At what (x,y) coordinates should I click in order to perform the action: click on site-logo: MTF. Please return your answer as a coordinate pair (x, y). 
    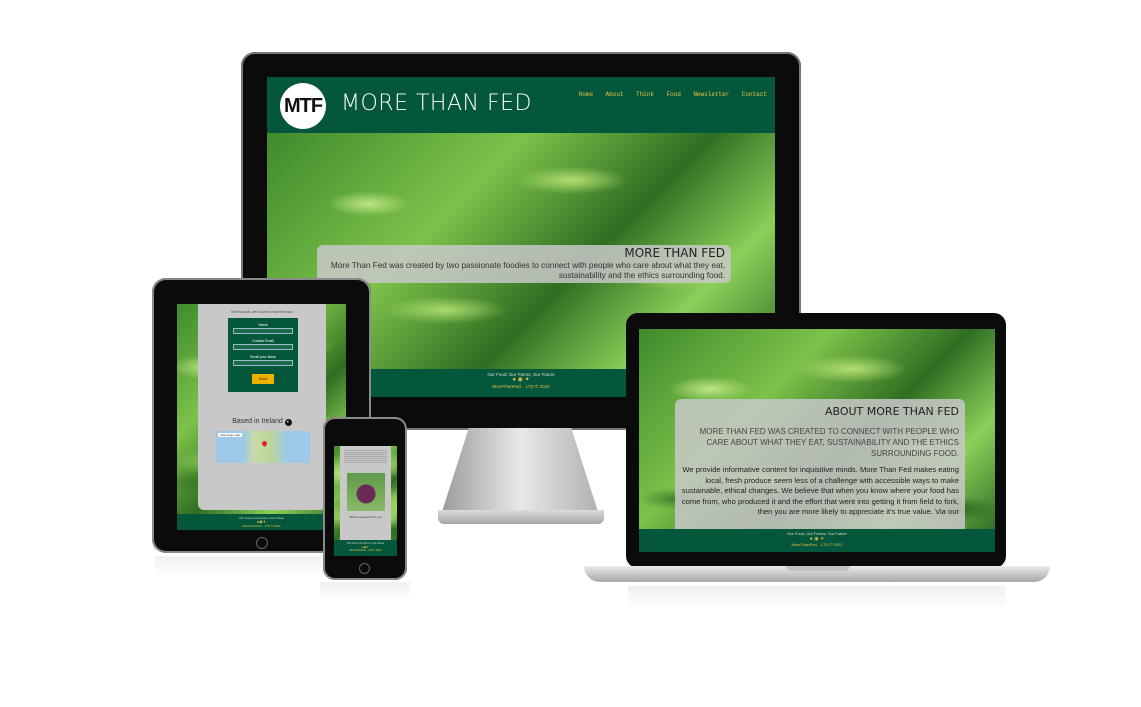
    Looking at the image, I should click on (303, 106).